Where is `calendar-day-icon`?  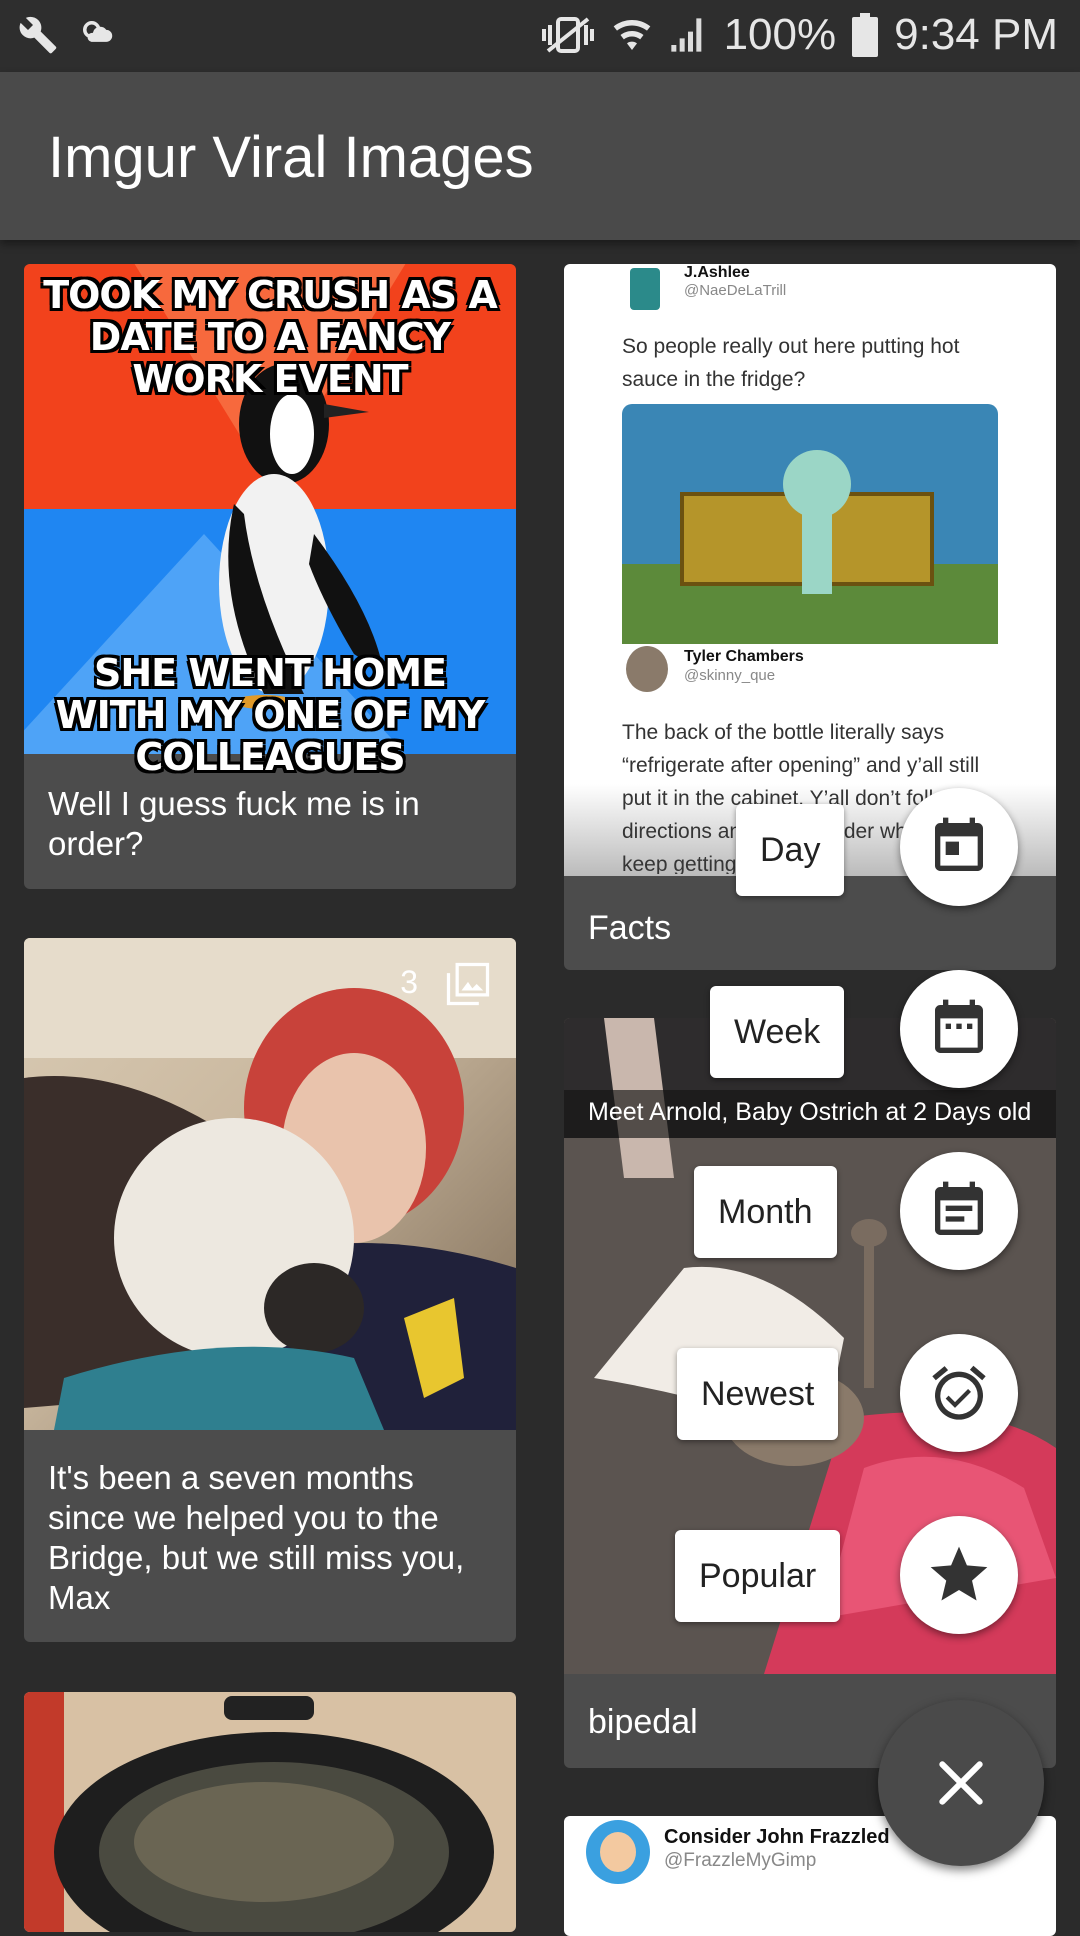 calendar-day-icon is located at coordinates (959, 844).